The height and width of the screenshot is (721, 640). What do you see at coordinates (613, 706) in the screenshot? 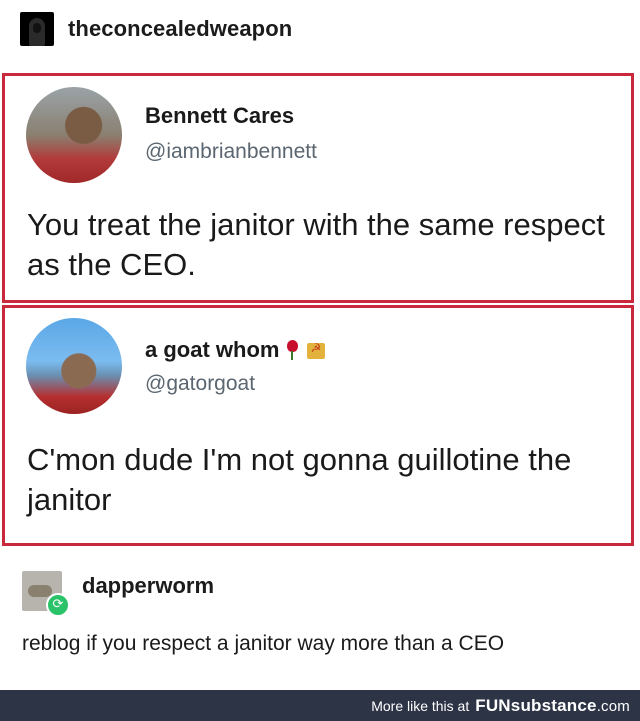
I see `brand-tld: .com` at bounding box center [613, 706].